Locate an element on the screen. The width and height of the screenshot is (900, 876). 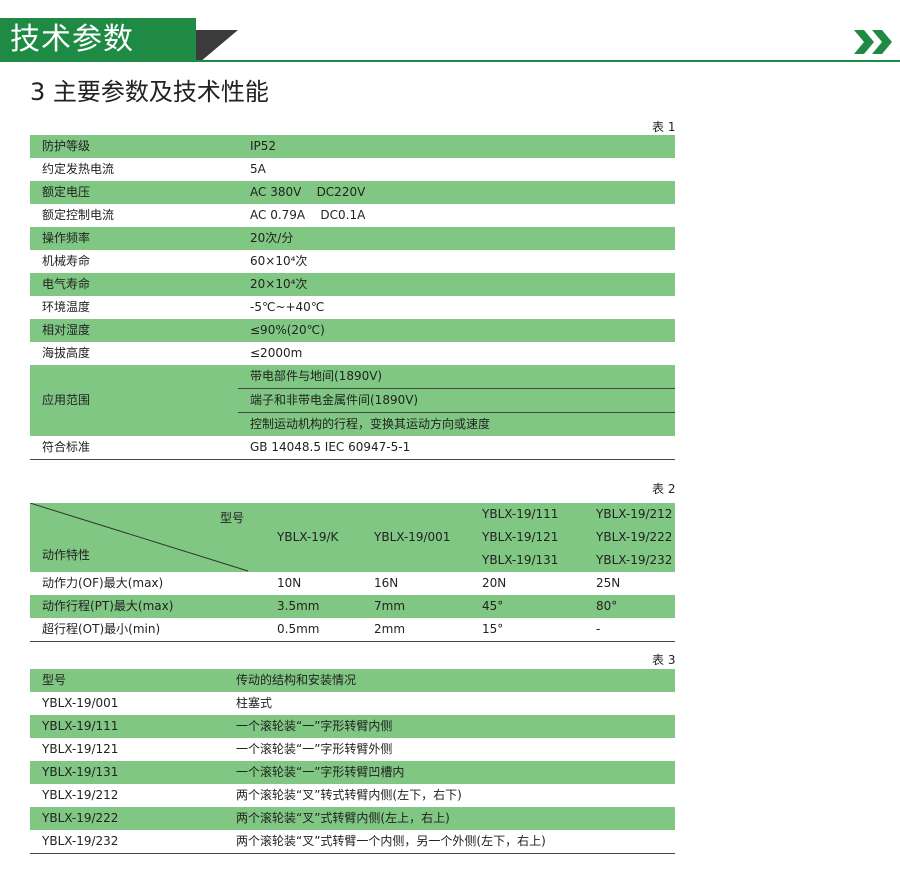
row-model: YBLX-19/121 is located at coordinates (127, 749).